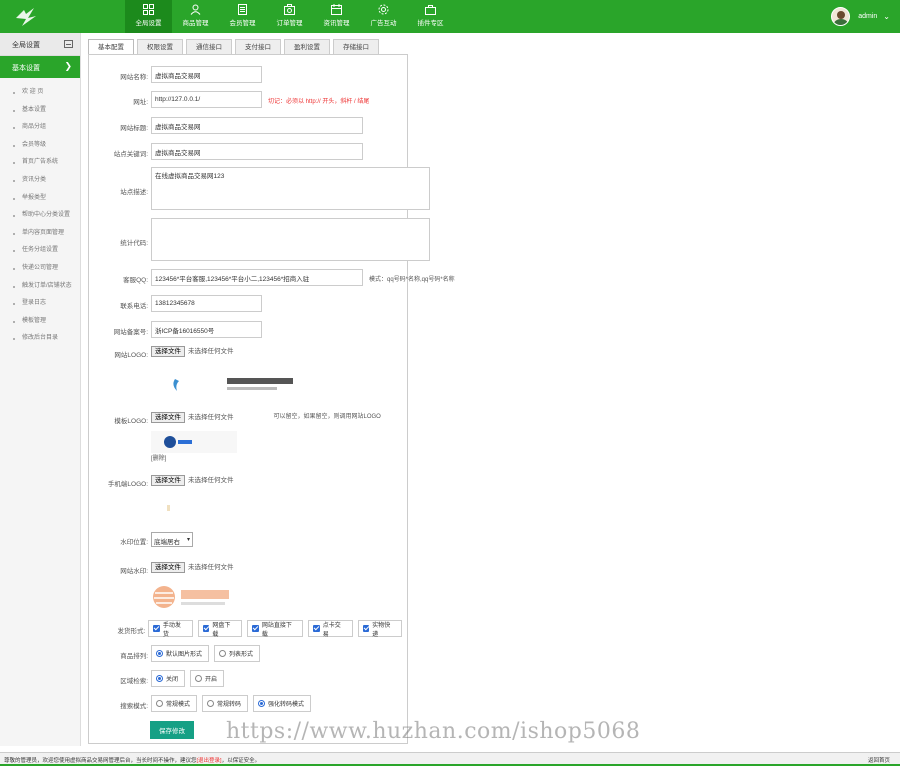 This screenshot has width=900, height=766. I want to click on mobile-logo-preview-image, so click(168, 508).